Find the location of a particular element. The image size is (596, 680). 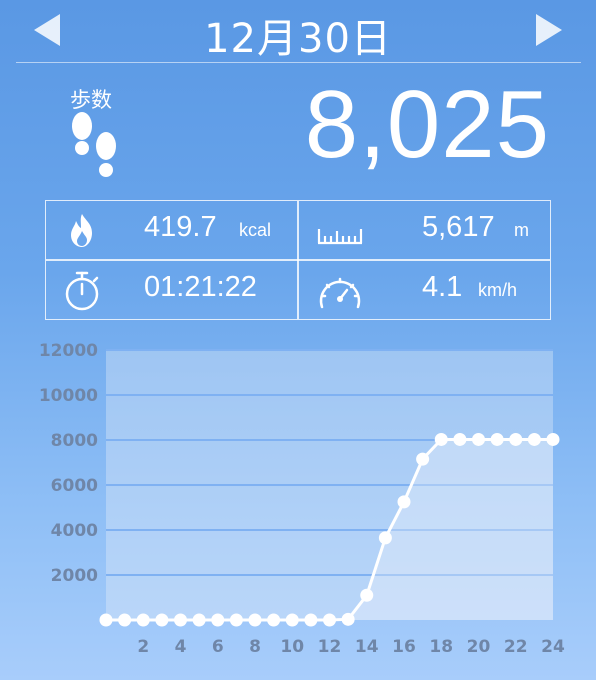

distance-cell: 5,617 m is located at coordinates (424, 230).